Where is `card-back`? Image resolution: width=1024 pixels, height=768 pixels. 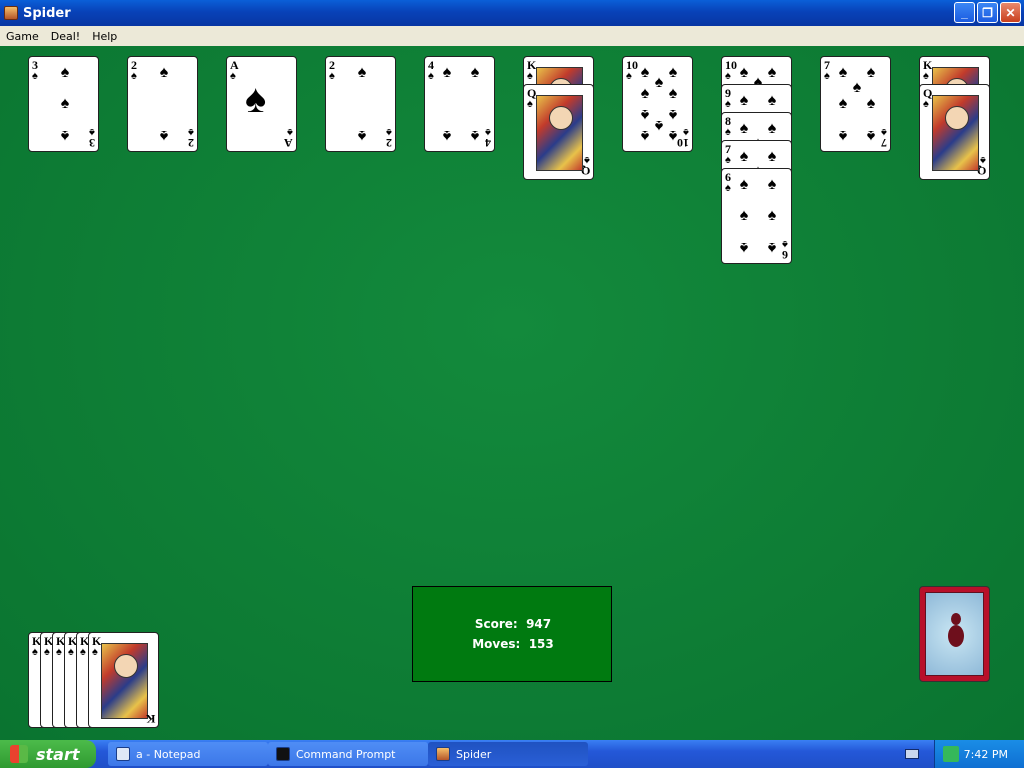
card-back is located at coordinates (954, 634).